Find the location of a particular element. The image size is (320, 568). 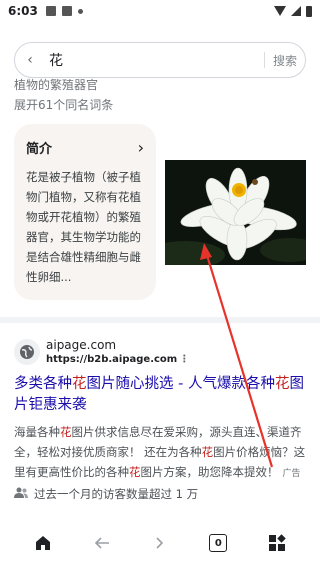

water-lily-illustration is located at coordinates (235, 212).